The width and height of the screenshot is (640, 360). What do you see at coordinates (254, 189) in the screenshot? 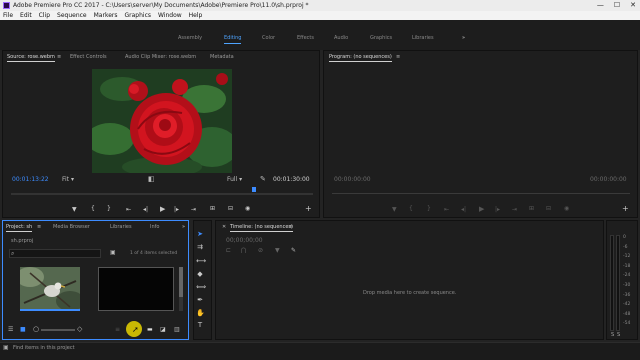
I see `source-playhead` at bounding box center [254, 189].